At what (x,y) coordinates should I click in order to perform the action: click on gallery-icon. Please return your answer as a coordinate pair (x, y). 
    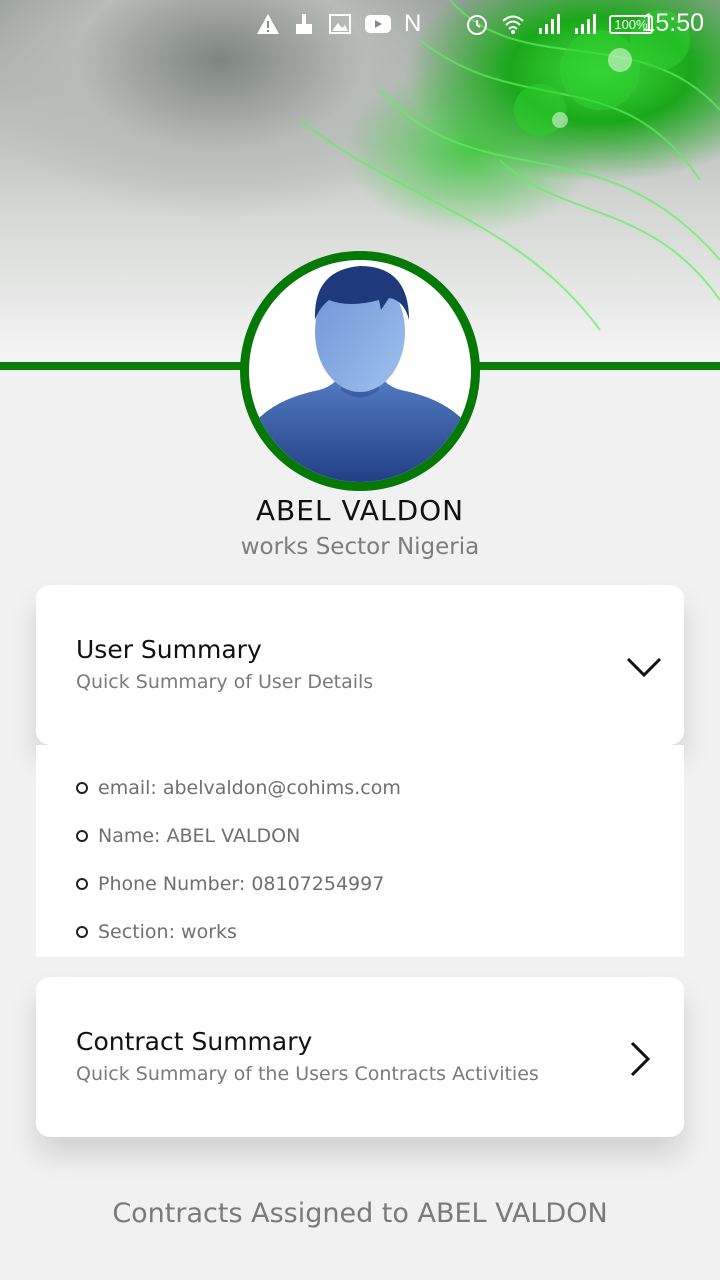
    Looking at the image, I should click on (340, 24).